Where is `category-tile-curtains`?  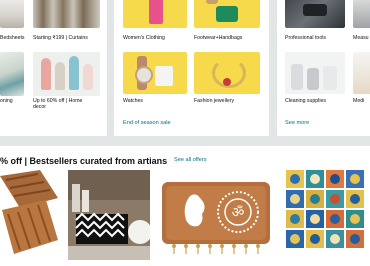 category-tile-curtains is located at coordinates (66, 17).